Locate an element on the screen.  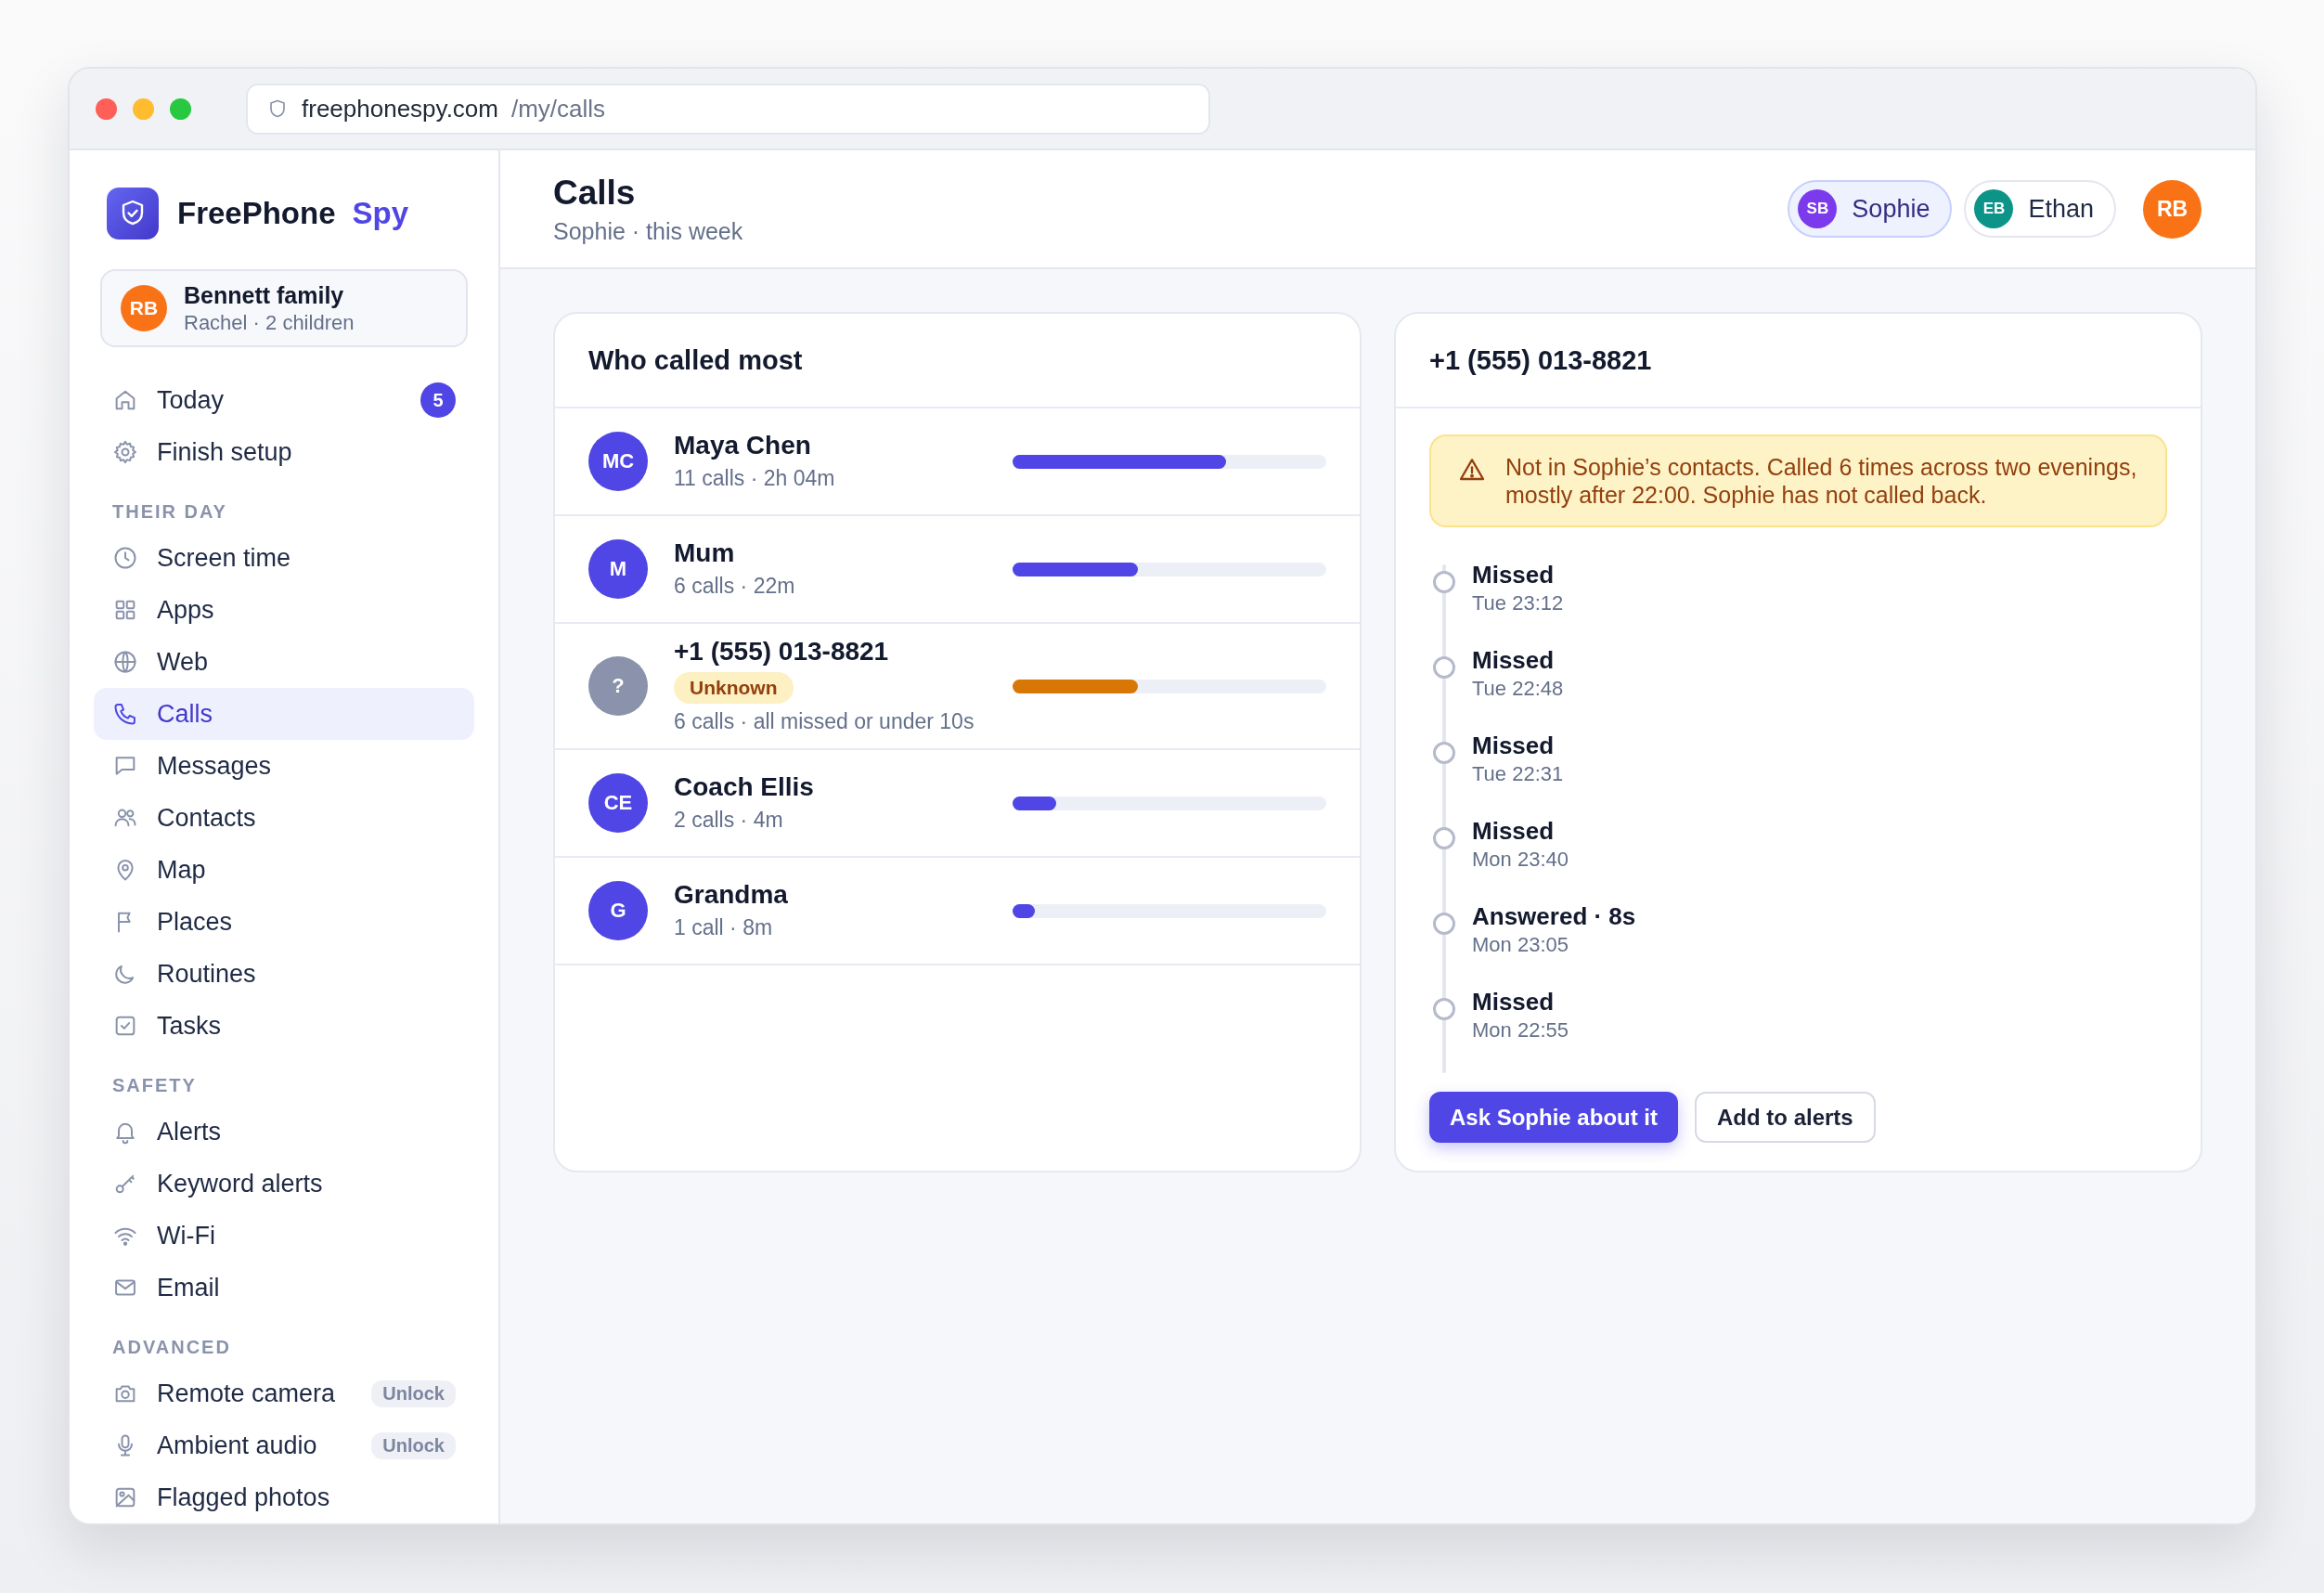
nav-item: Keyword alerts is located at coordinates (284, 1184).